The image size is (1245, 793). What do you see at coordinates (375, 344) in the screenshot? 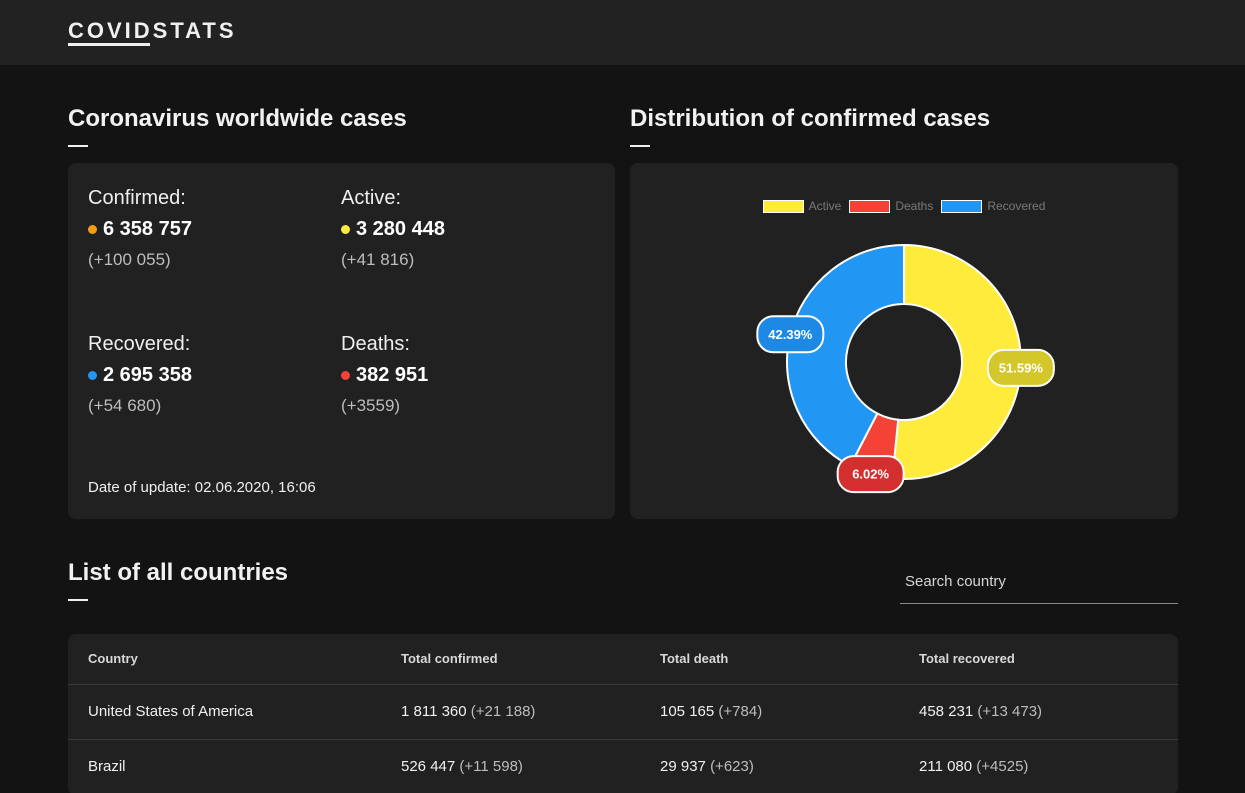
I see `stat-deaths-label: Deaths:` at bounding box center [375, 344].